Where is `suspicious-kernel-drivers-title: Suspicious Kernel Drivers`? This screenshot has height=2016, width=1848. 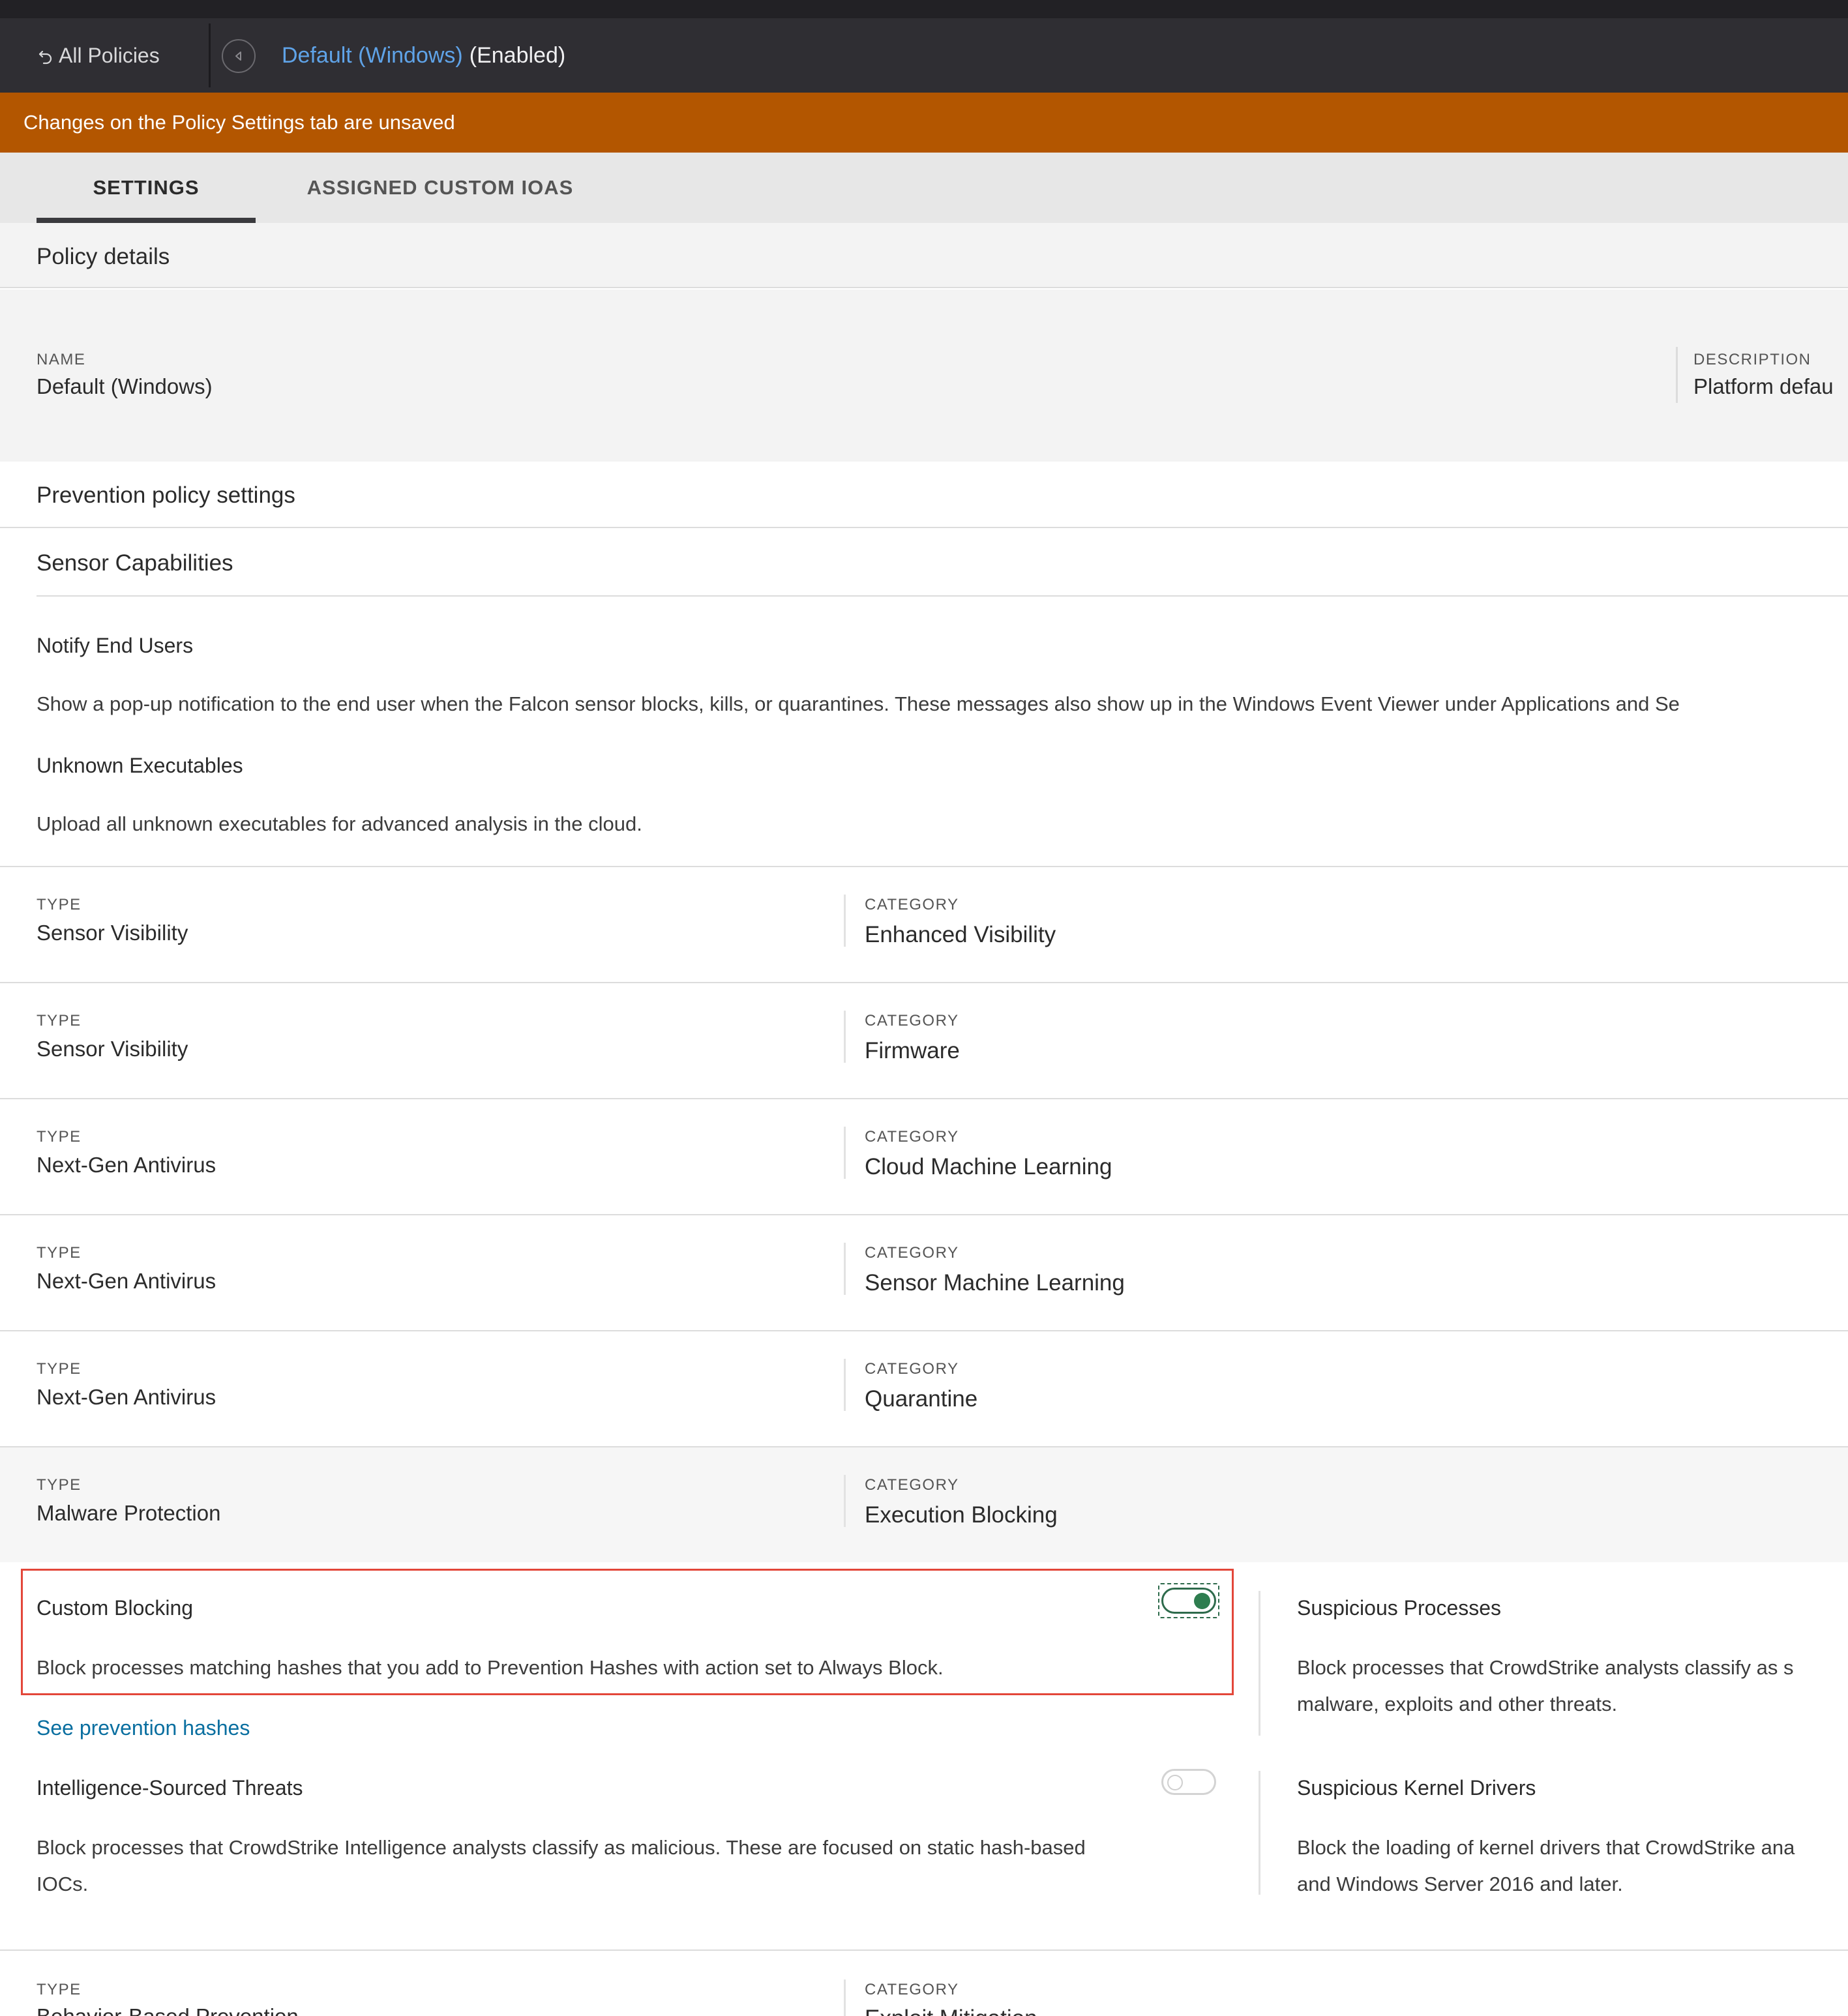 suspicious-kernel-drivers-title: Suspicious Kernel Drivers is located at coordinates (1417, 1788).